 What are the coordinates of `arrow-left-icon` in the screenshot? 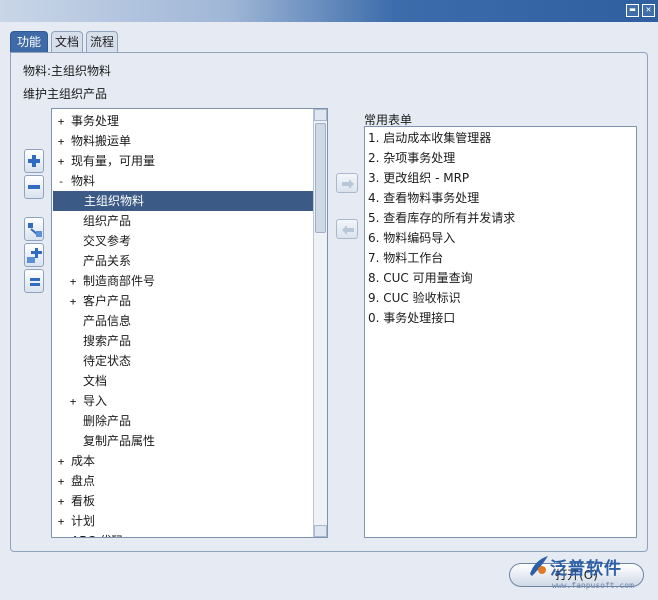 It's located at (348, 230).